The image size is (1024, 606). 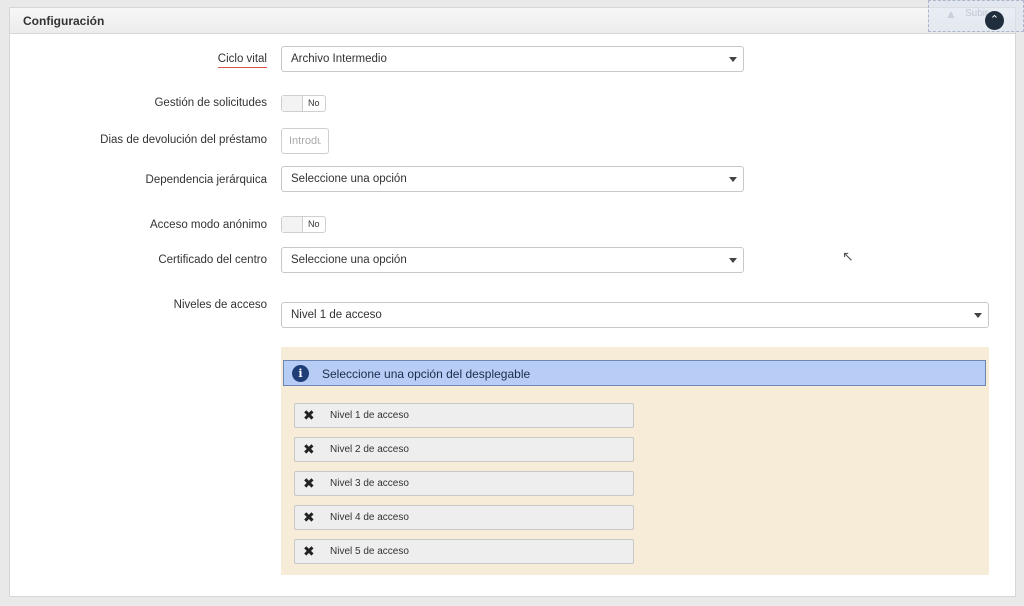 What do you see at coordinates (464, 551) in the screenshot?
I see `level-chip: ✖ Nivel 5 de acceso` at bounding box center [464, 551].